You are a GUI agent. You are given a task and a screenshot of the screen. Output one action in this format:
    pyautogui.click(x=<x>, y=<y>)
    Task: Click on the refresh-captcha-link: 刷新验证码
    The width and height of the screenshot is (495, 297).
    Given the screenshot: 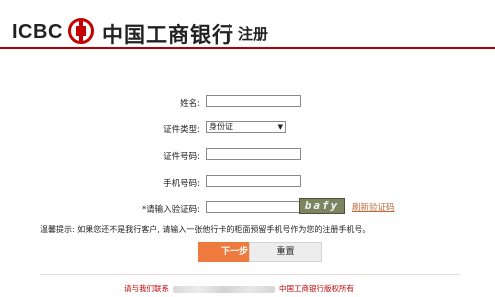 What is the action you would take?
    pyautogui.click(x=373, y=207)
    